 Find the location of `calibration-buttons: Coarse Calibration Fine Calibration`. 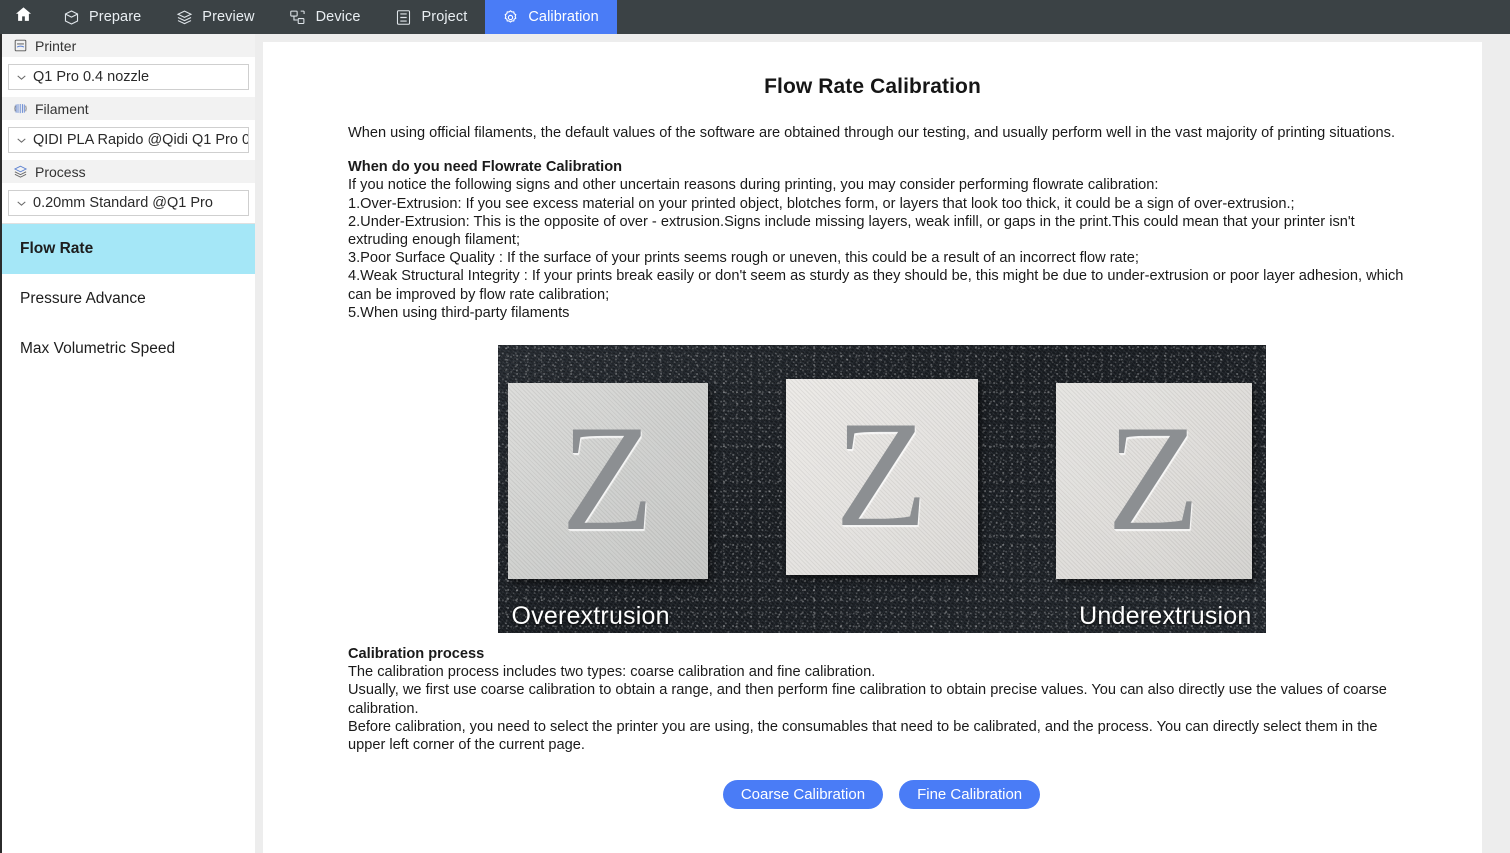

calibration-buttons: Coarse Calibration Fine Calibration is located at coordinates (881, 795).